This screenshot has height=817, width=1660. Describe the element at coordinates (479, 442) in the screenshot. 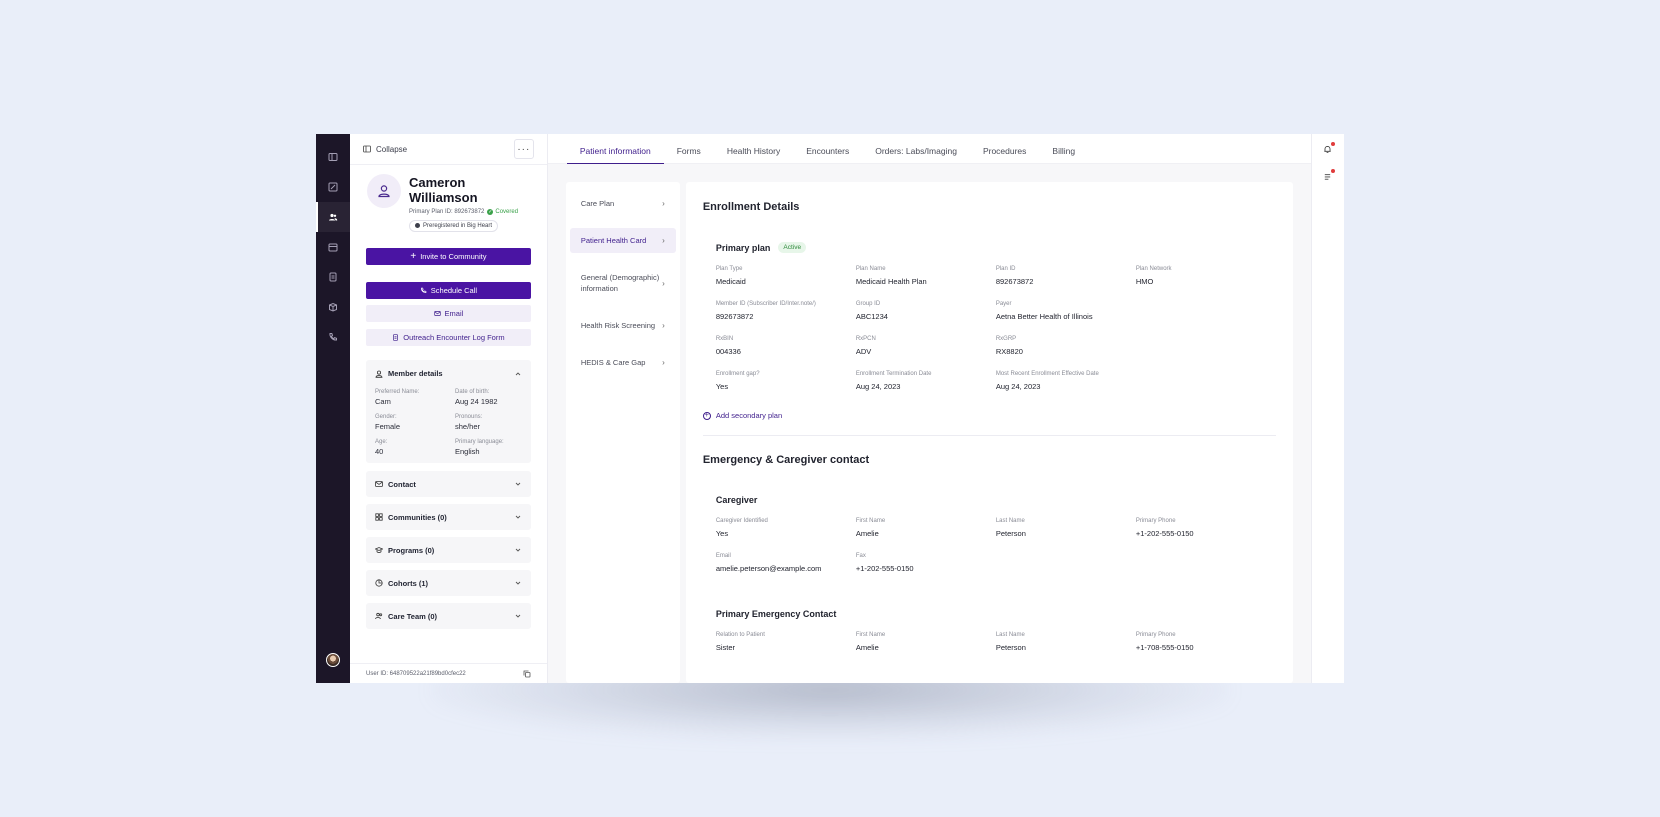

I see `md-label: Primary language:` at that location.